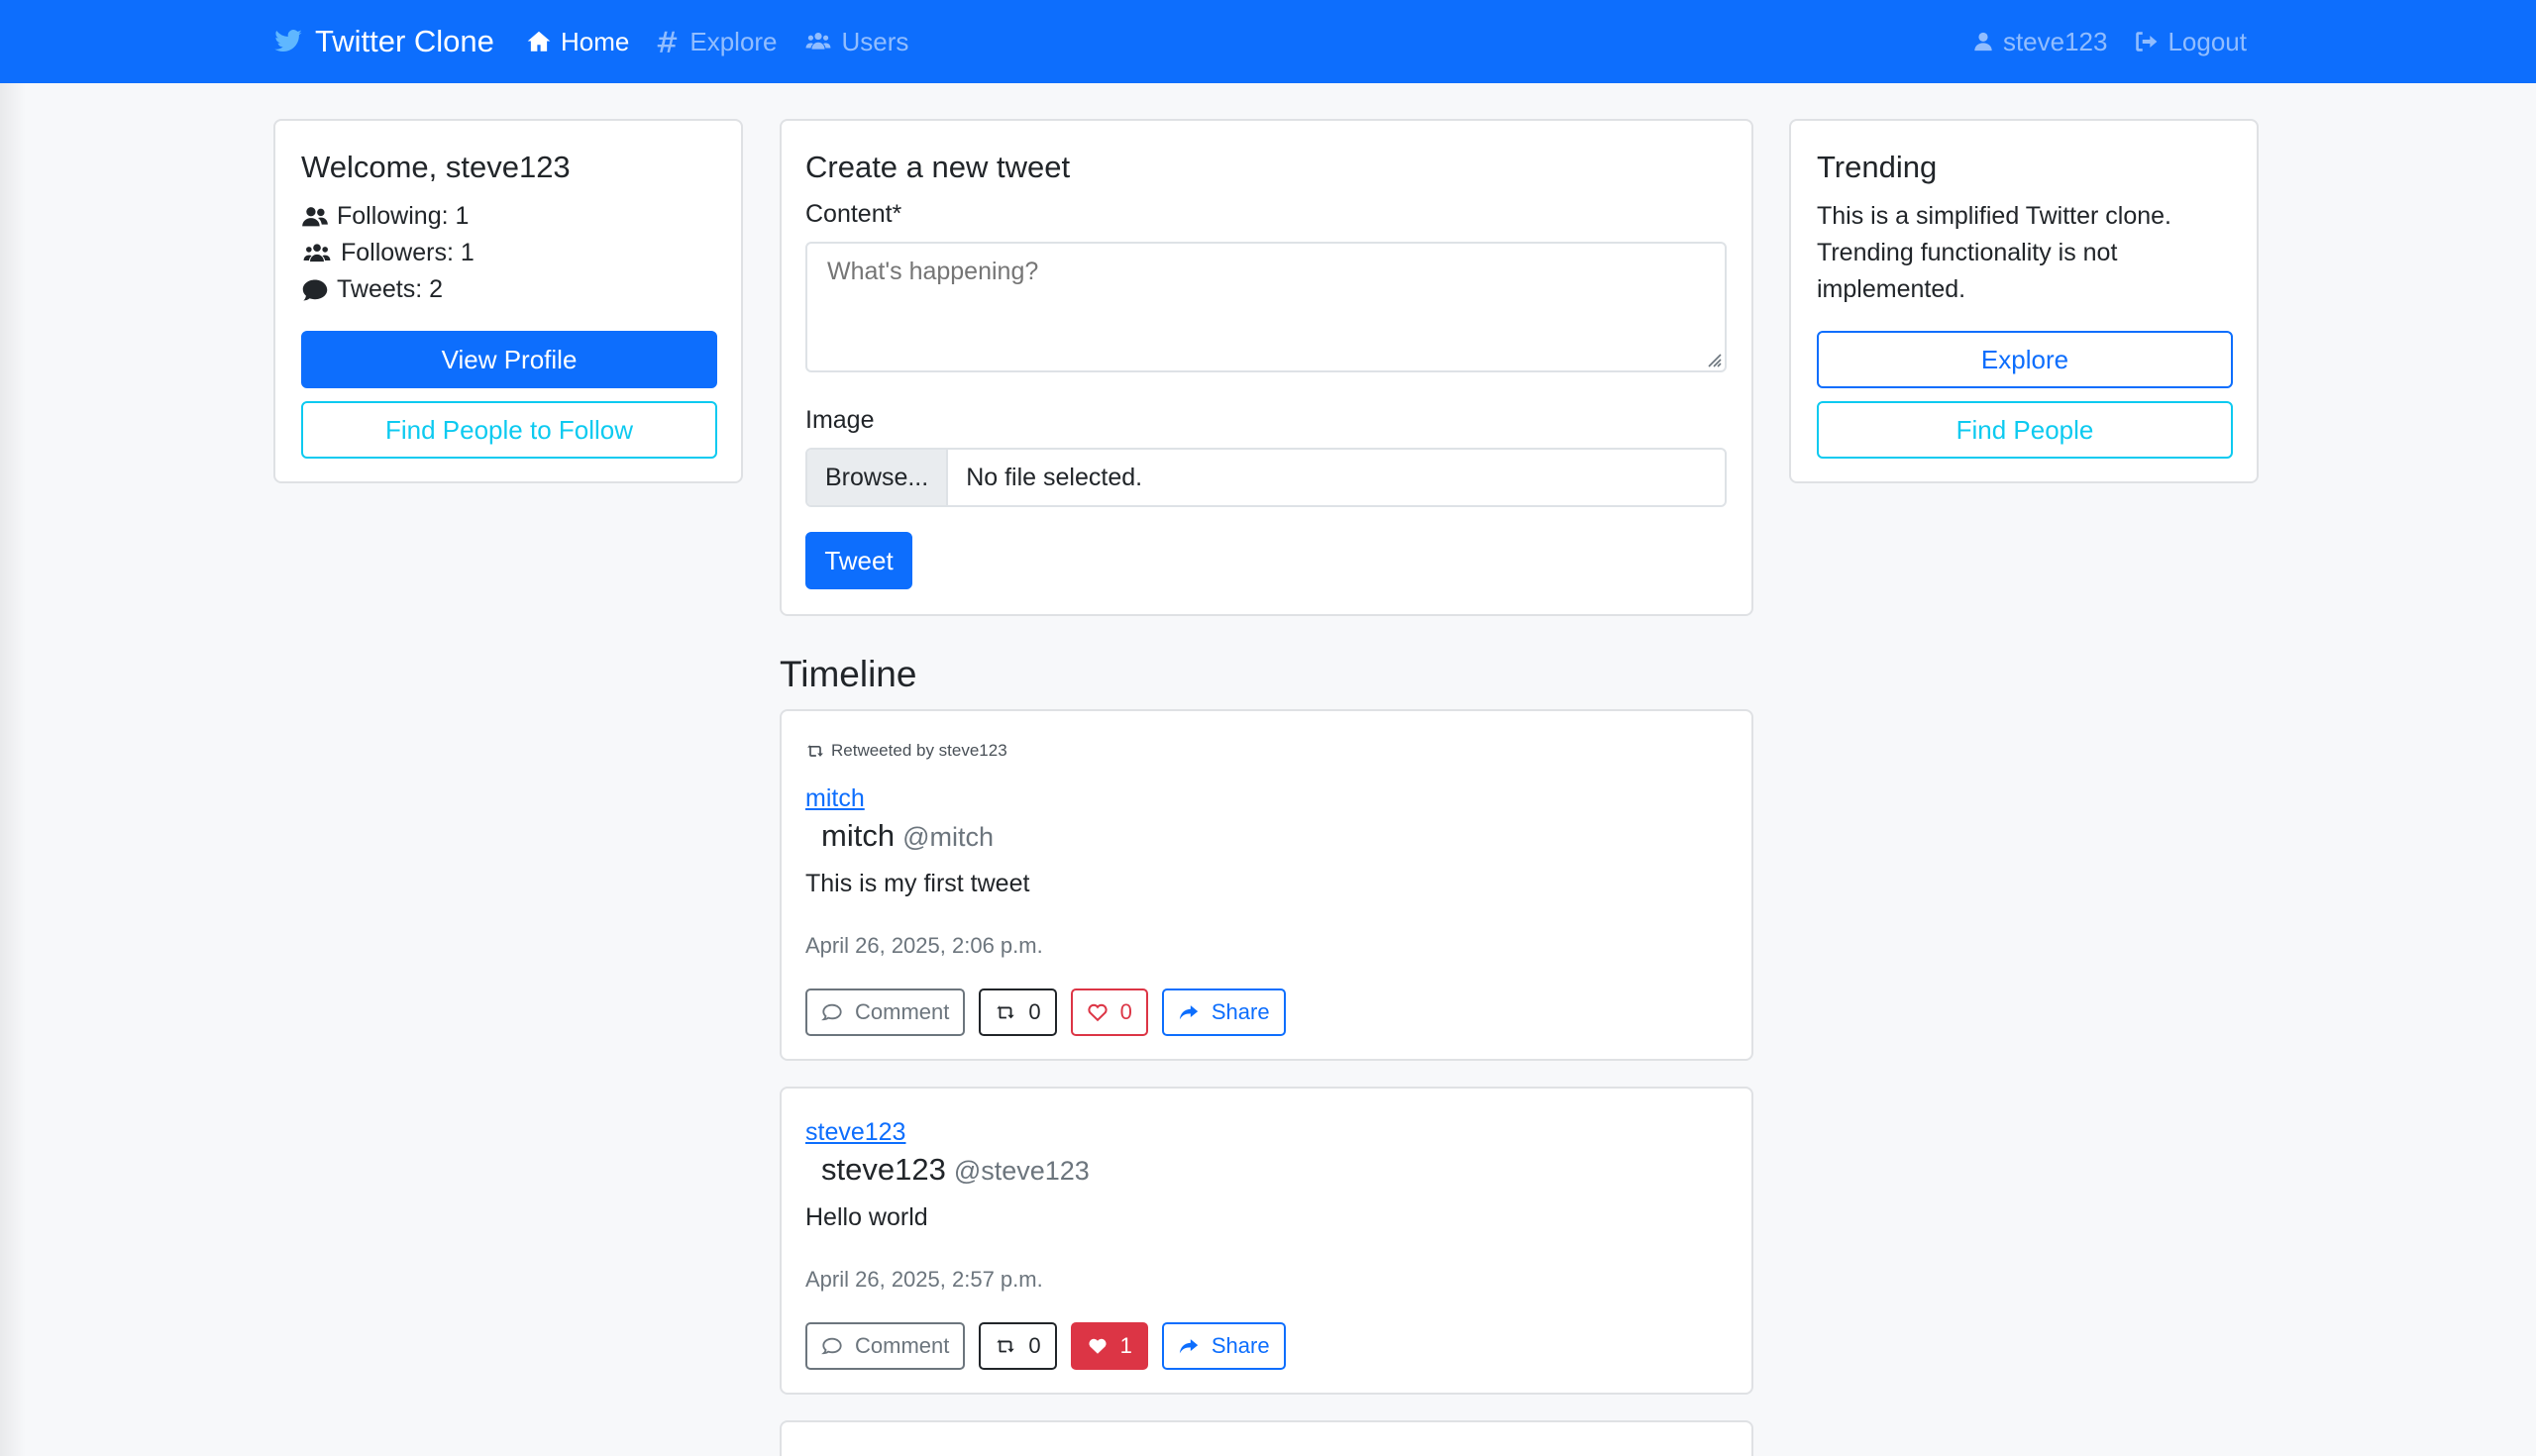  I want to click on tweets-count: Tweets: 2, so click(390, 289).